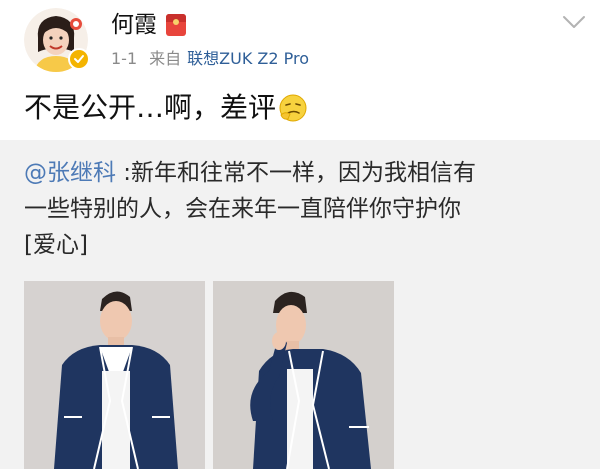 Image resolution: width=600 pixels, height=469 pixels. I want to click on post-text: 不是公开…啊，差评, so click(150, 107).